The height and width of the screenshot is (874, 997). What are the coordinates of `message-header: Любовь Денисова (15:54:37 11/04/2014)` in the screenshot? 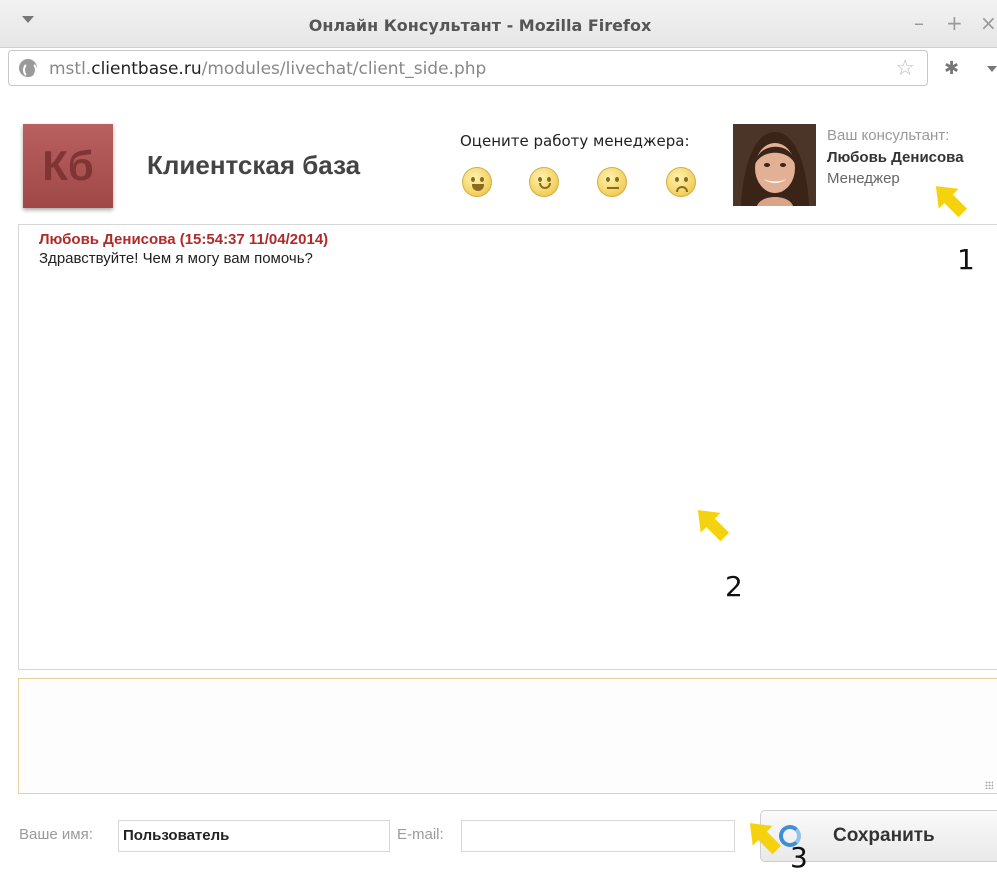 It's located at (184, 239).